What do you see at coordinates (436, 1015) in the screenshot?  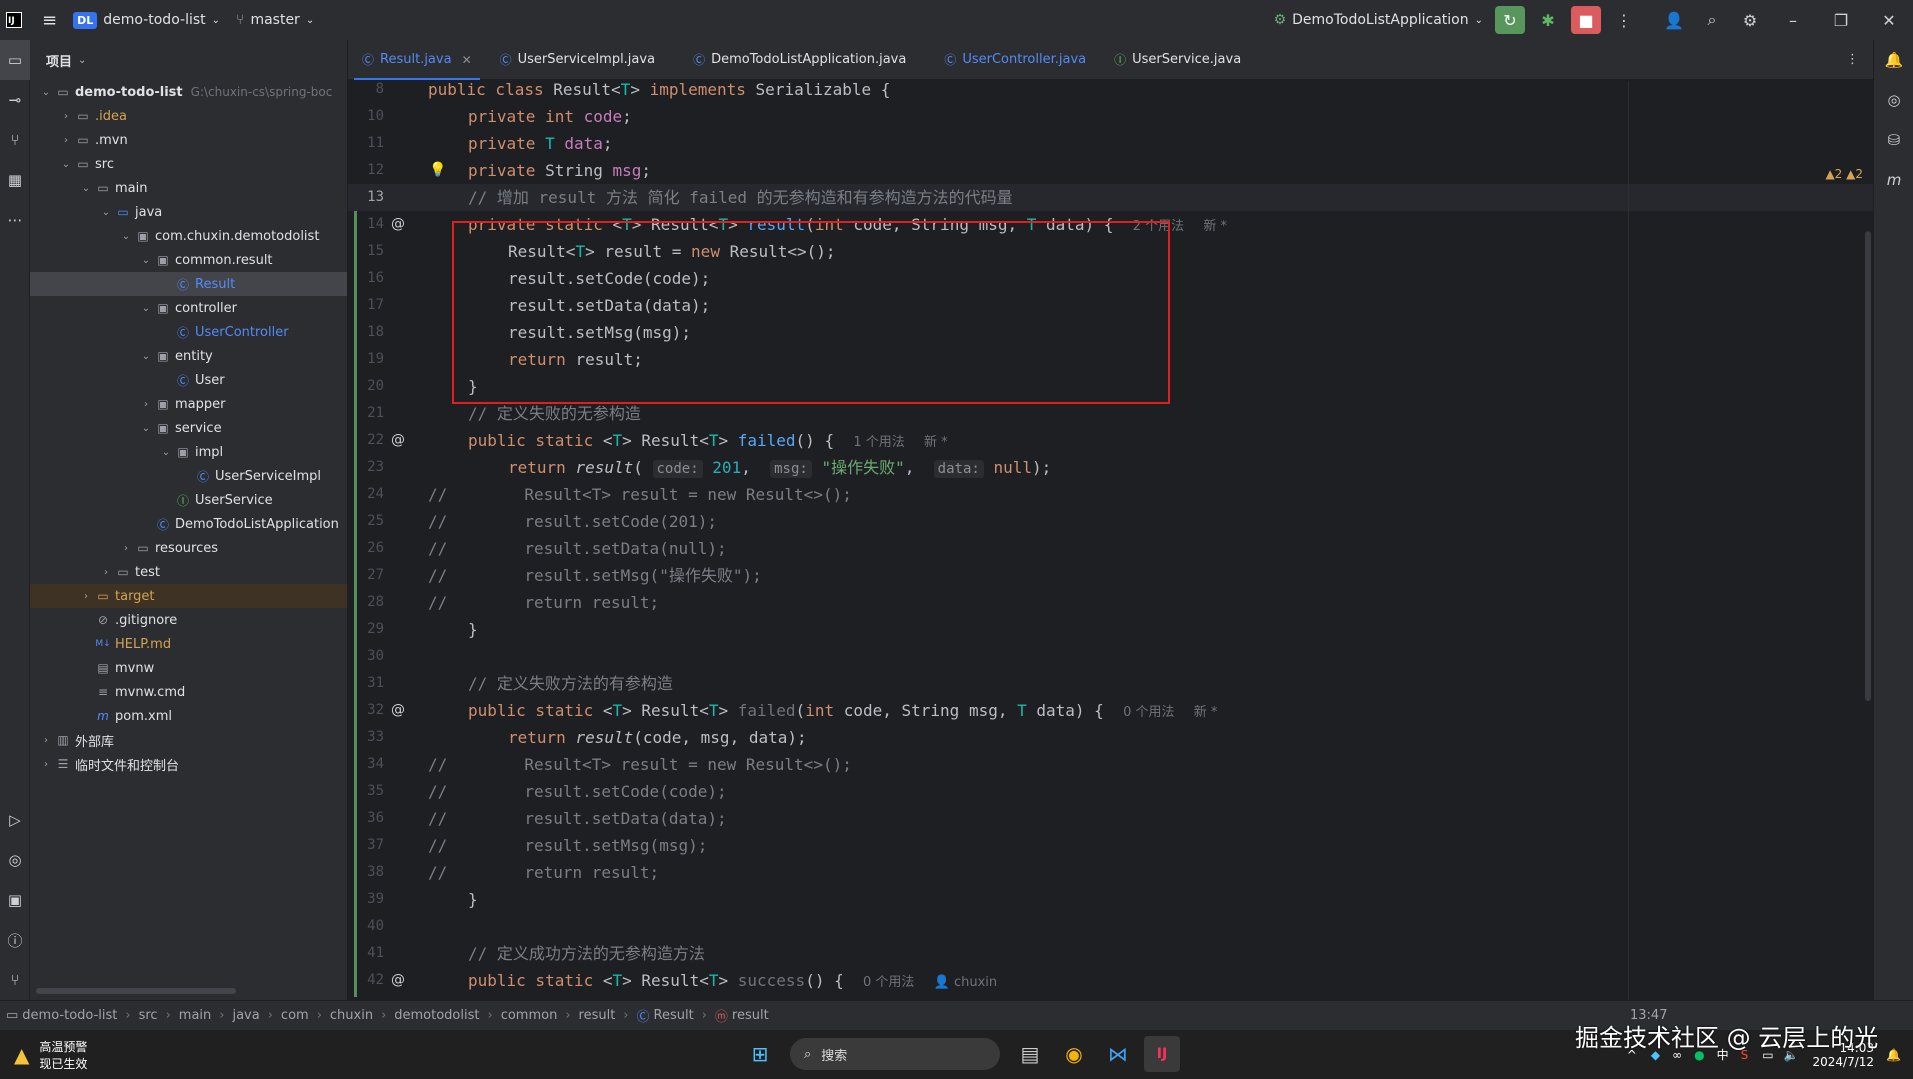 I see `breadcrumb-item: demotodolist` at bounding box center [436, 1015].